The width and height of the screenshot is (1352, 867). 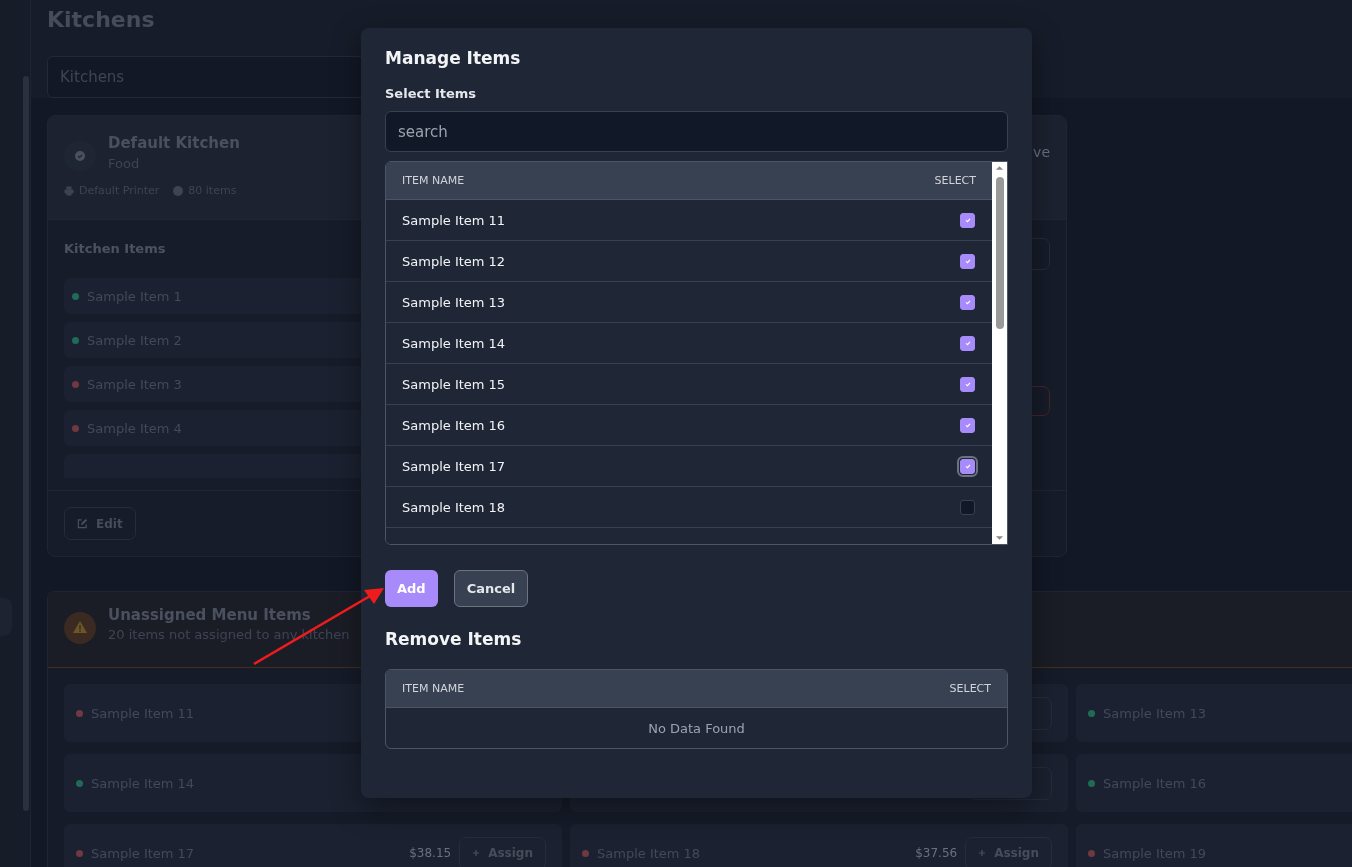 I want to click on table-cell: Sample Item 13, so click(x=454, y=302).